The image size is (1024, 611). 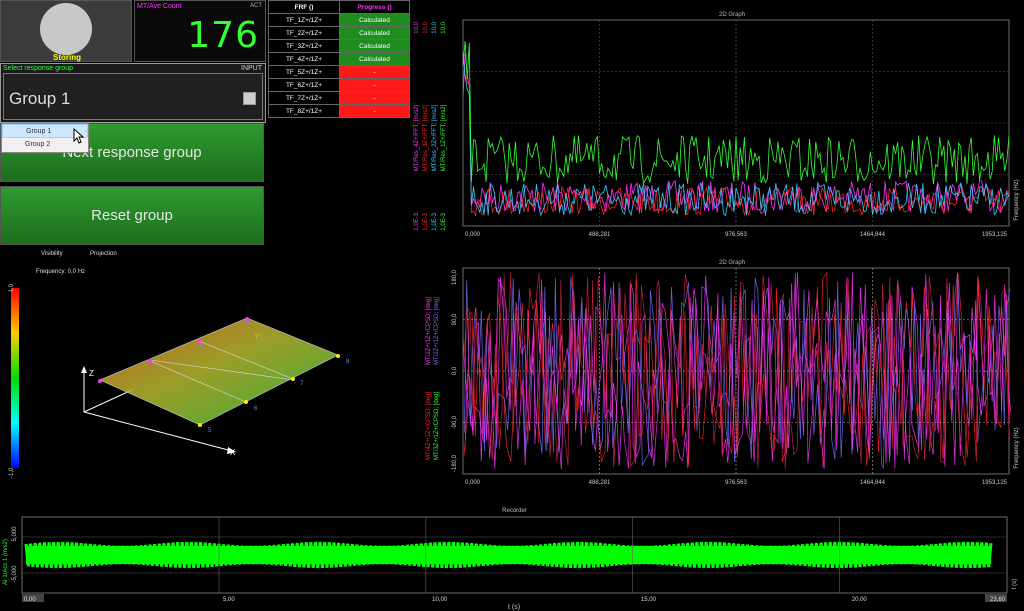 I want to click on frf-row: TF_5Z+/1Z+ -, so click(x=339, y=72).